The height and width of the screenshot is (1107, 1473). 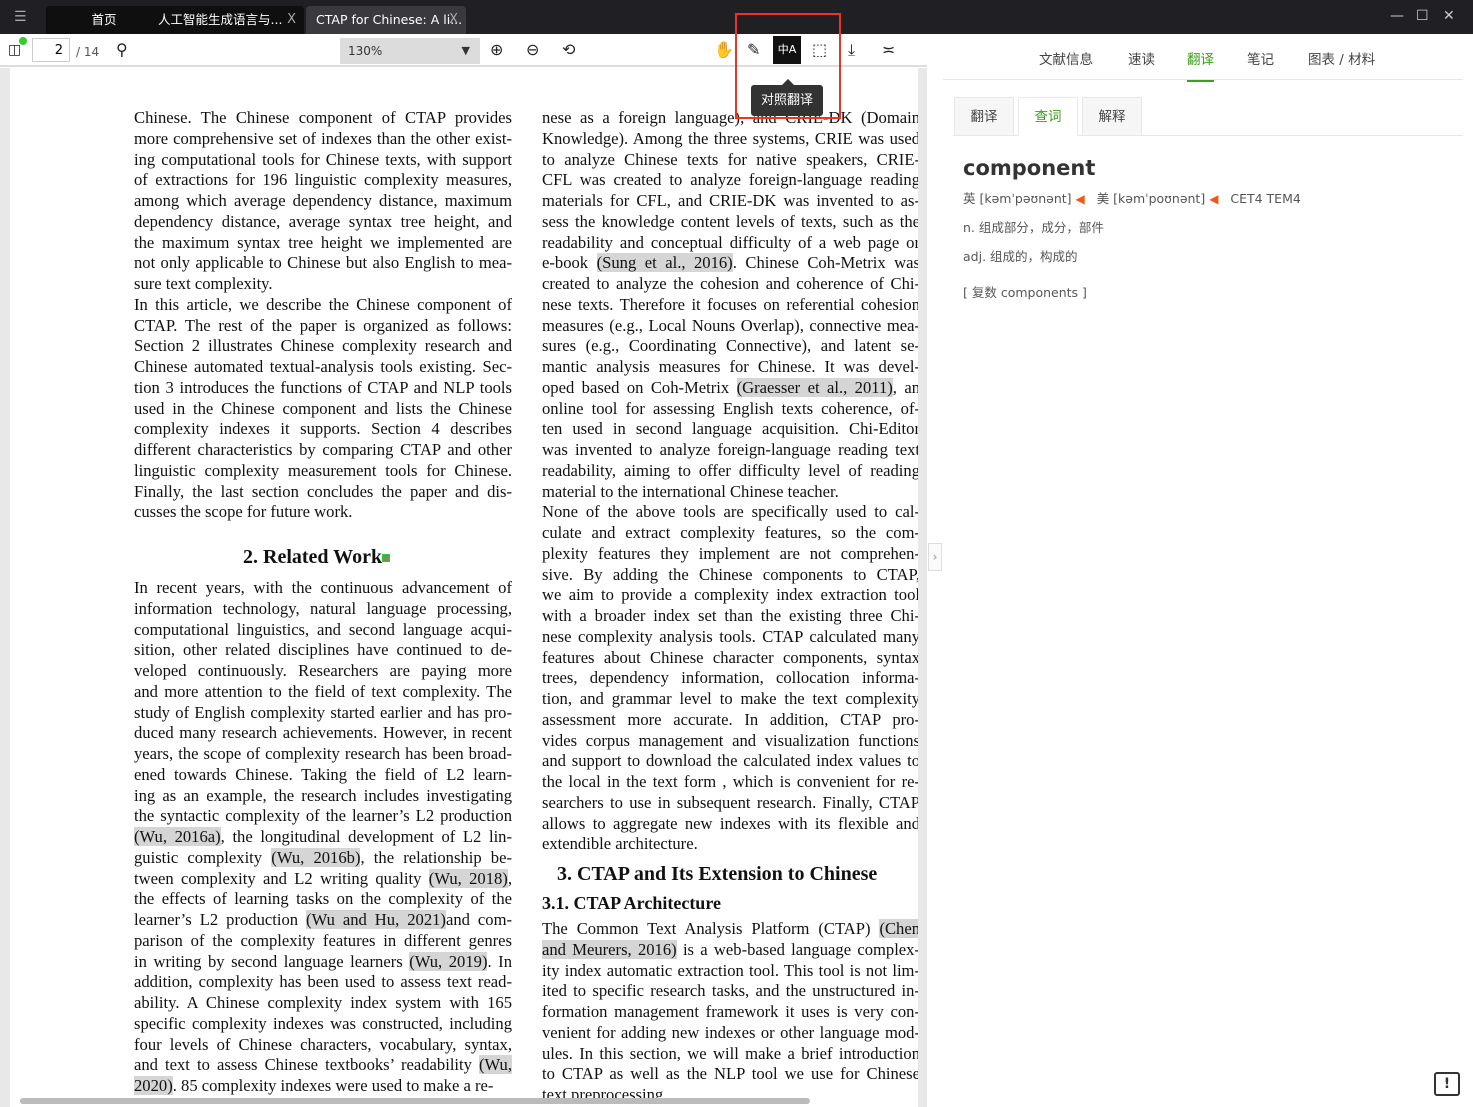 I want to click on citation-link: (Sung et al., 2016), so click(x=664, y=263).